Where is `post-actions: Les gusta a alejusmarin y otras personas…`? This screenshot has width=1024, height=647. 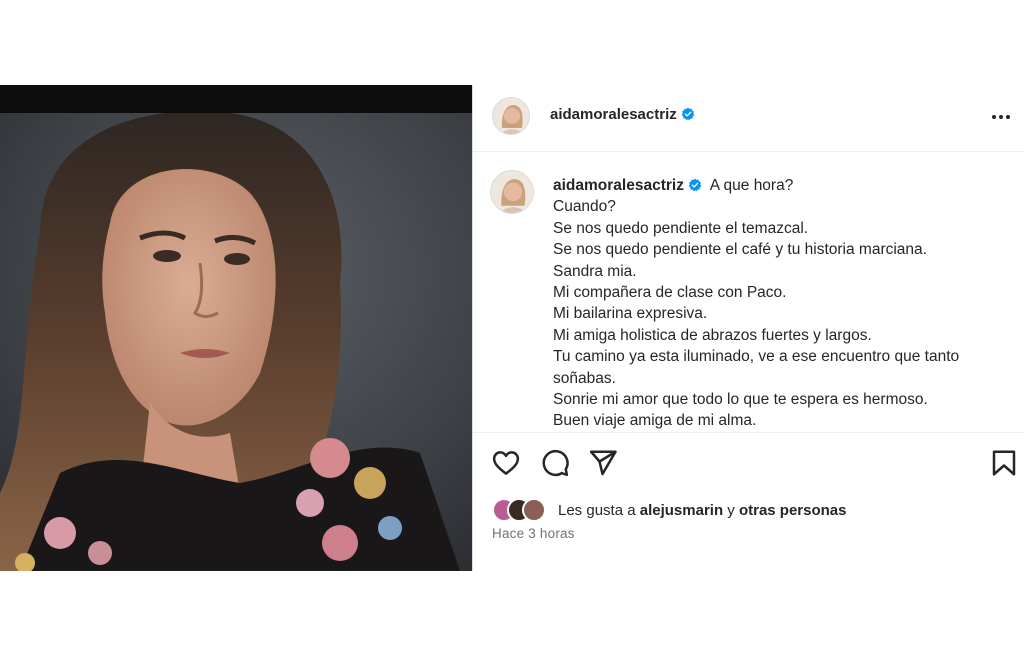
post-actions: Les gusta a alejusmarin y otras personas… is located at coordinates (748, 502).